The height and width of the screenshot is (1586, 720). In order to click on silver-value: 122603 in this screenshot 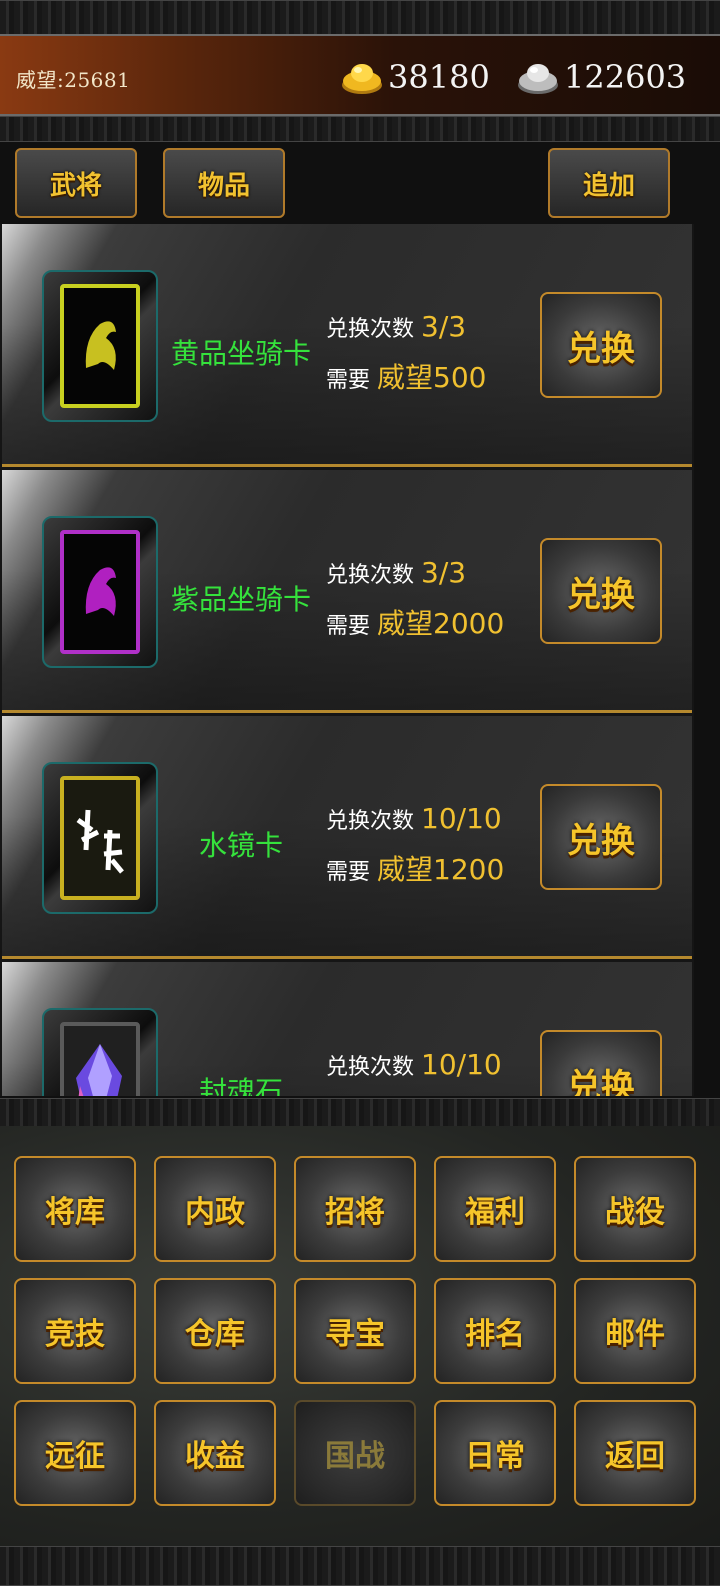, I will do `click(625, 77)`.